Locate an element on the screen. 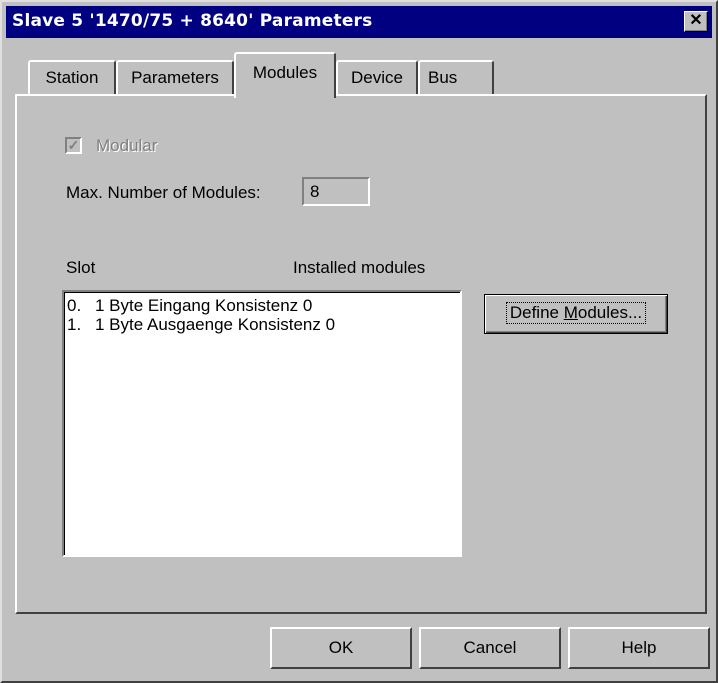 The width and height of the screenshot is (718, 683). list-item: 1. 1 Byte Ausgaenge Konsistenz 0 is located at coordinates (263, 324).